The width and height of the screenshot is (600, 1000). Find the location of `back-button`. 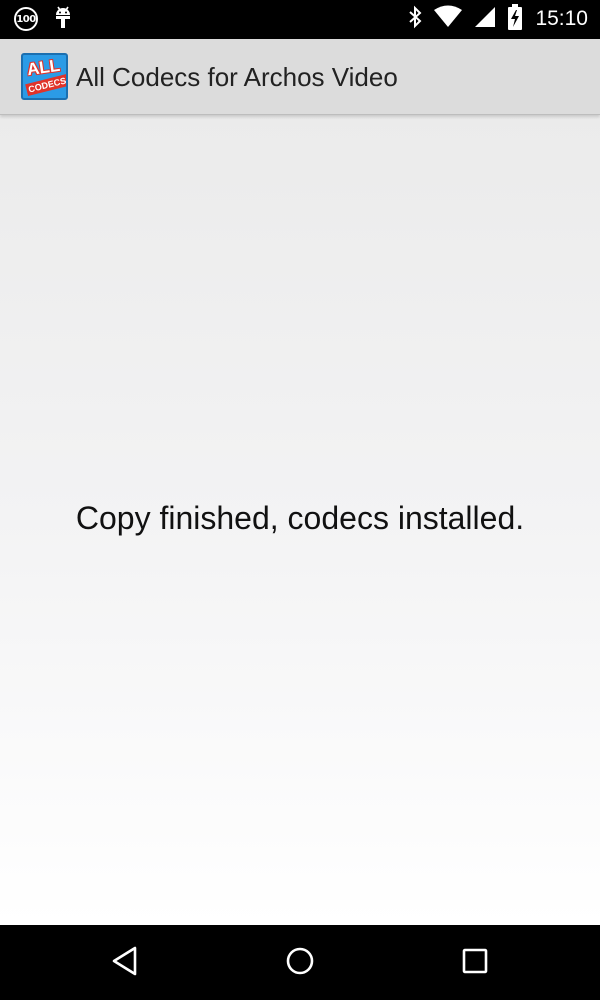

back-button is located at coordinates (125, 963).